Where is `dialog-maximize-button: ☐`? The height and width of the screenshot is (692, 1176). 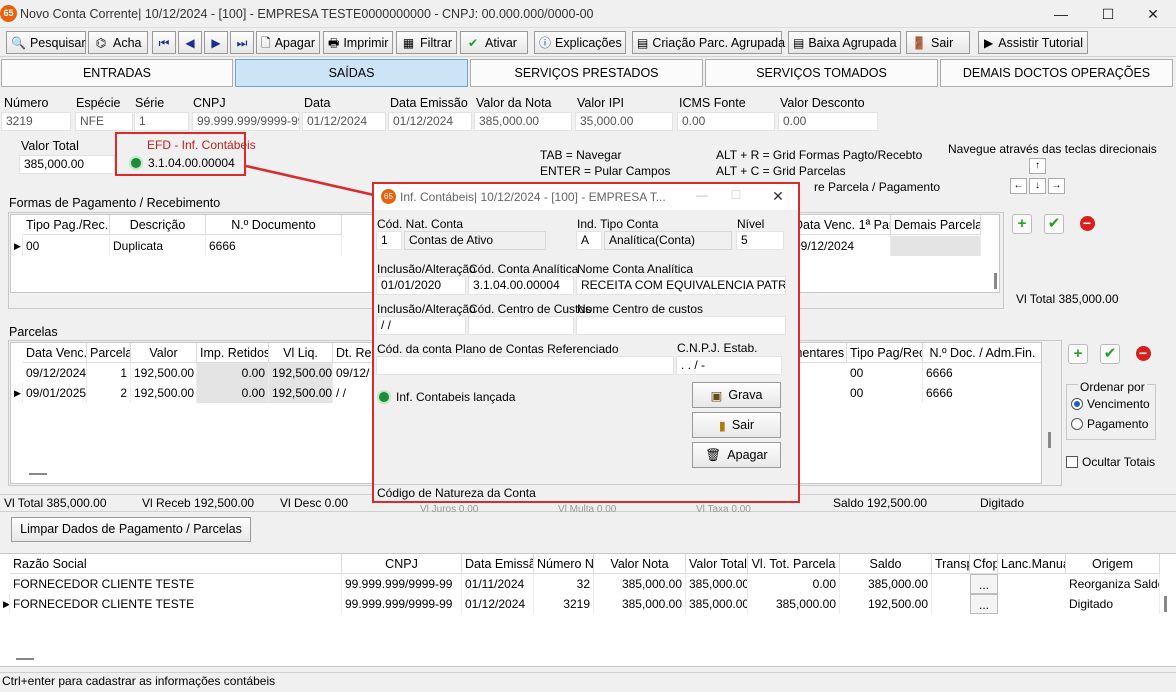 dialog-maximize-button: ☐ is located at coordinates (736, 195).